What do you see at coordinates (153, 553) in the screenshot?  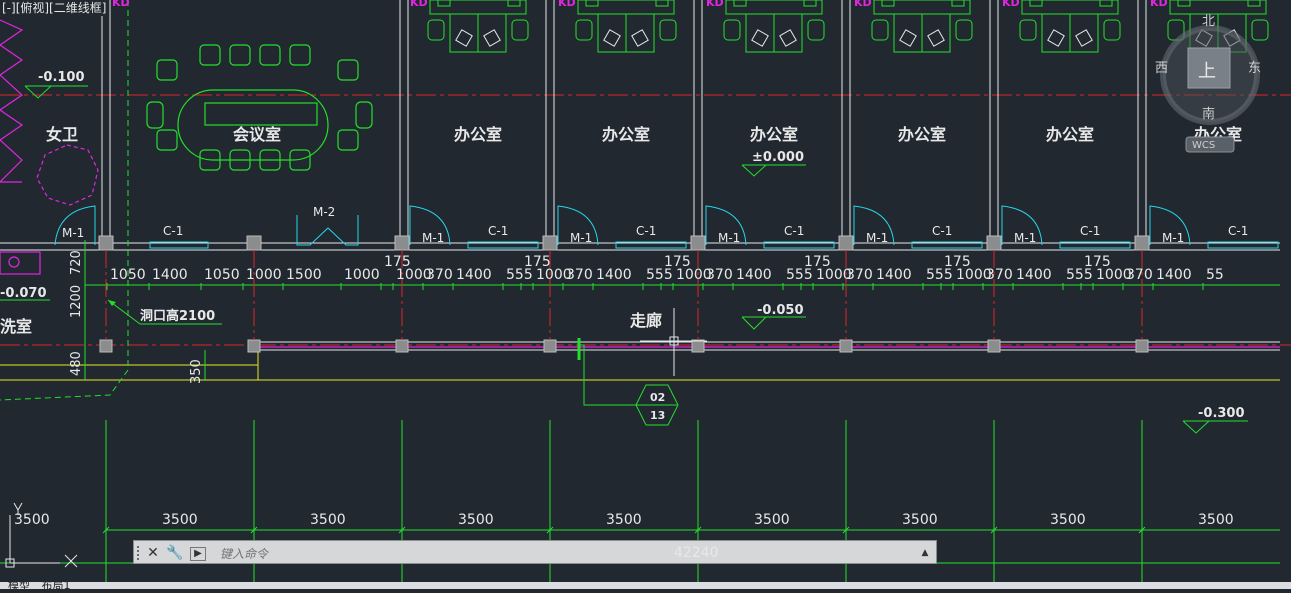 I see `close-icon: ✕` at bounding box center [153, 553].